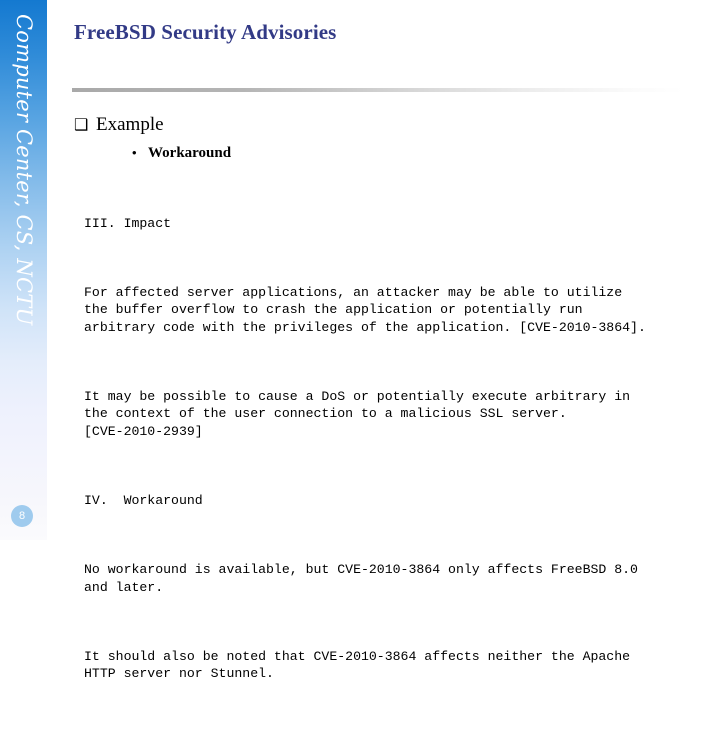 The height and width of the screenshot is (735, 720). I want to click on title-divider, so click(378, 90).